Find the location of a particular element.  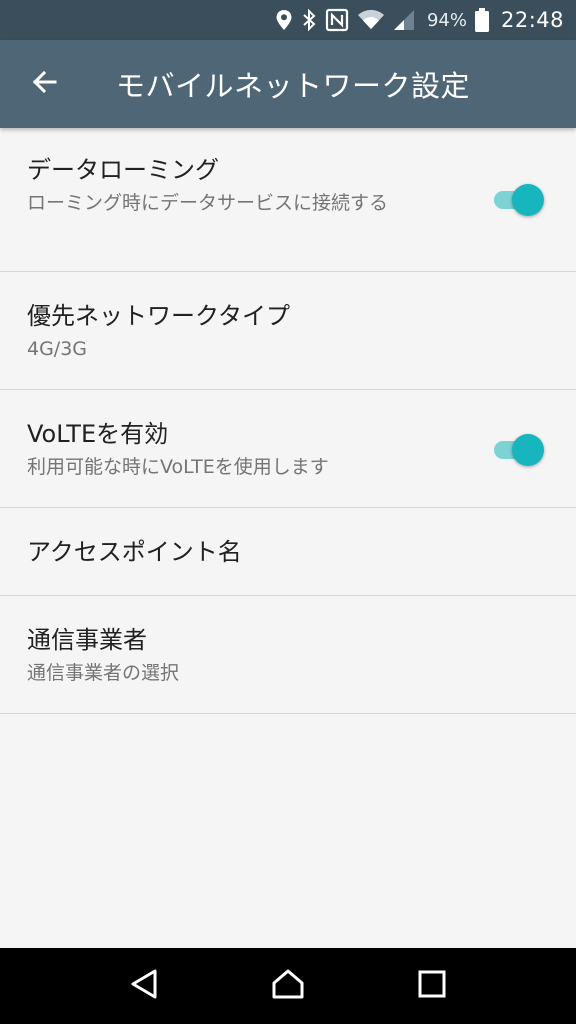

setting-title: データローミング is located at coordinates (123, 170).